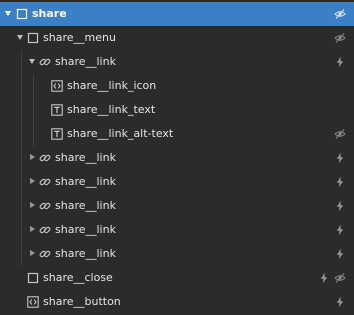  Describe the element at coordinates (177, 134) in the screenshot. I see `tree-row-share-link-alt-text: share__link_alt-text` at that location.